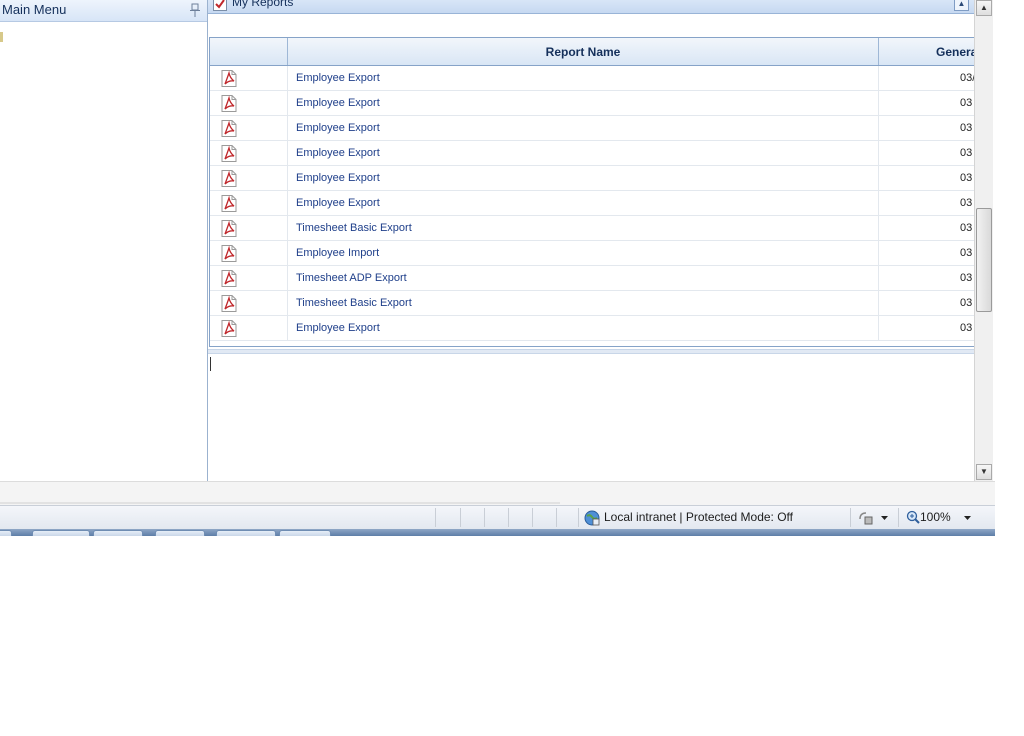 The image size is (1024, 736). I want to click on report-name-link: Timesheet ADP Export, so click(583, 278).